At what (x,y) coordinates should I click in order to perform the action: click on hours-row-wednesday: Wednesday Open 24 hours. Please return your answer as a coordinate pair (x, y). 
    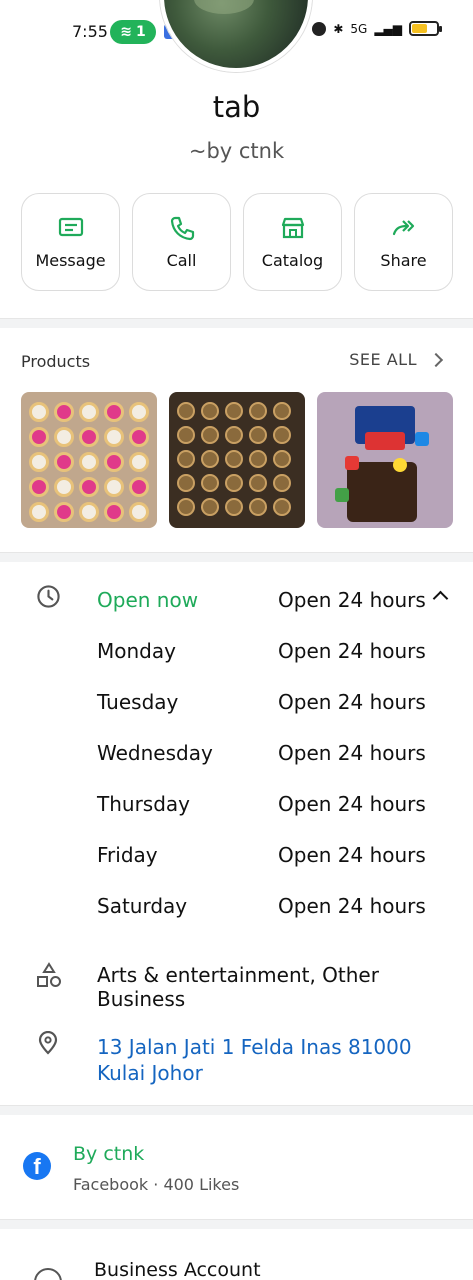
    Looking at the image, I should click on (267, 756).